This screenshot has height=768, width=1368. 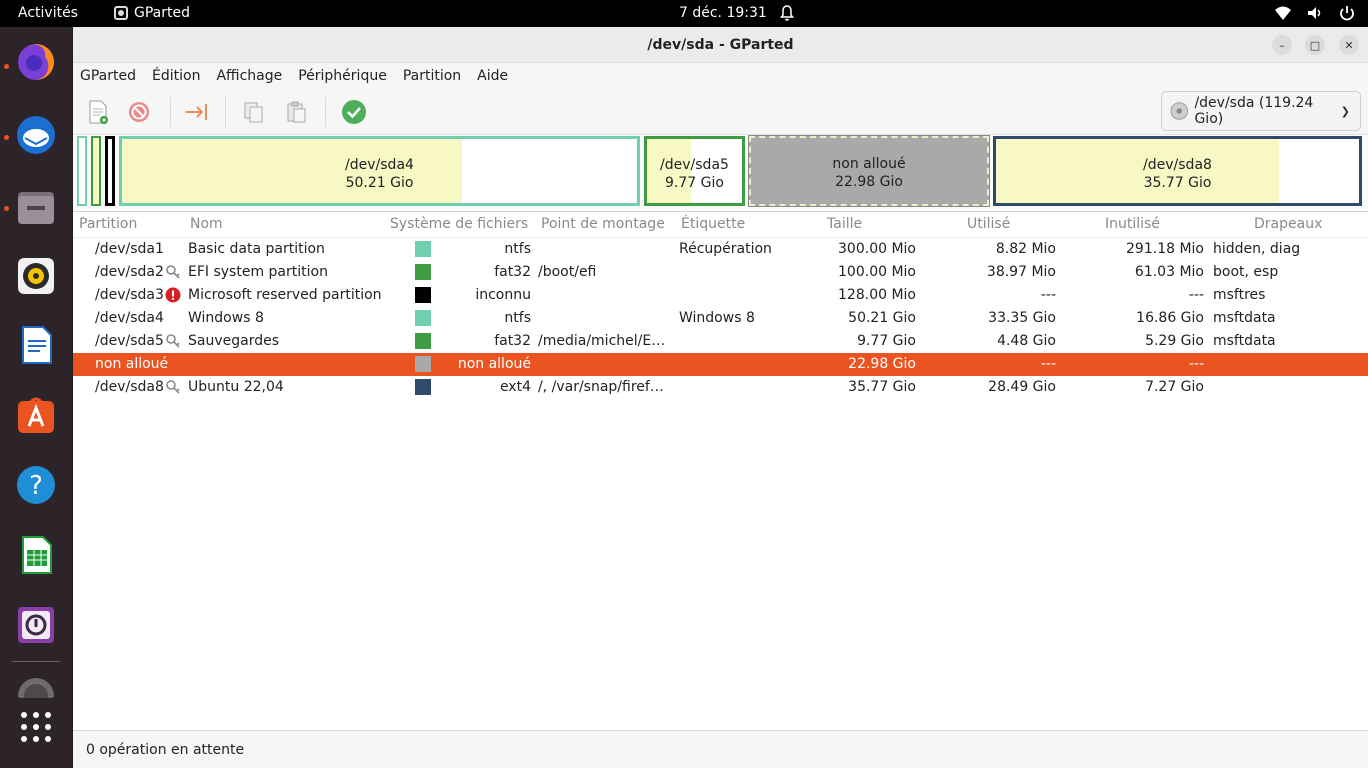 I want to click on column-mountpoint: Point de montage, so click(x=603, y=224).